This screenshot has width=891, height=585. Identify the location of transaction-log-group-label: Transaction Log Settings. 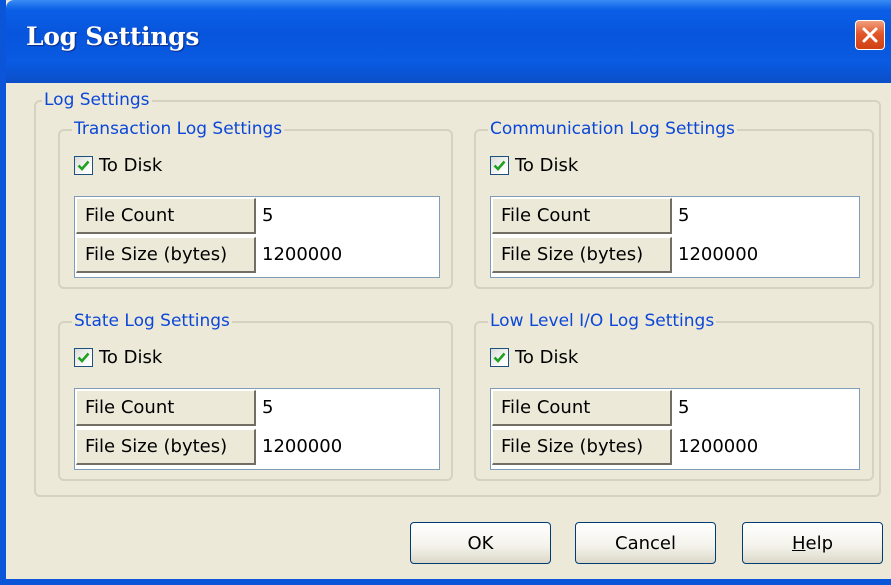
(178, 129).